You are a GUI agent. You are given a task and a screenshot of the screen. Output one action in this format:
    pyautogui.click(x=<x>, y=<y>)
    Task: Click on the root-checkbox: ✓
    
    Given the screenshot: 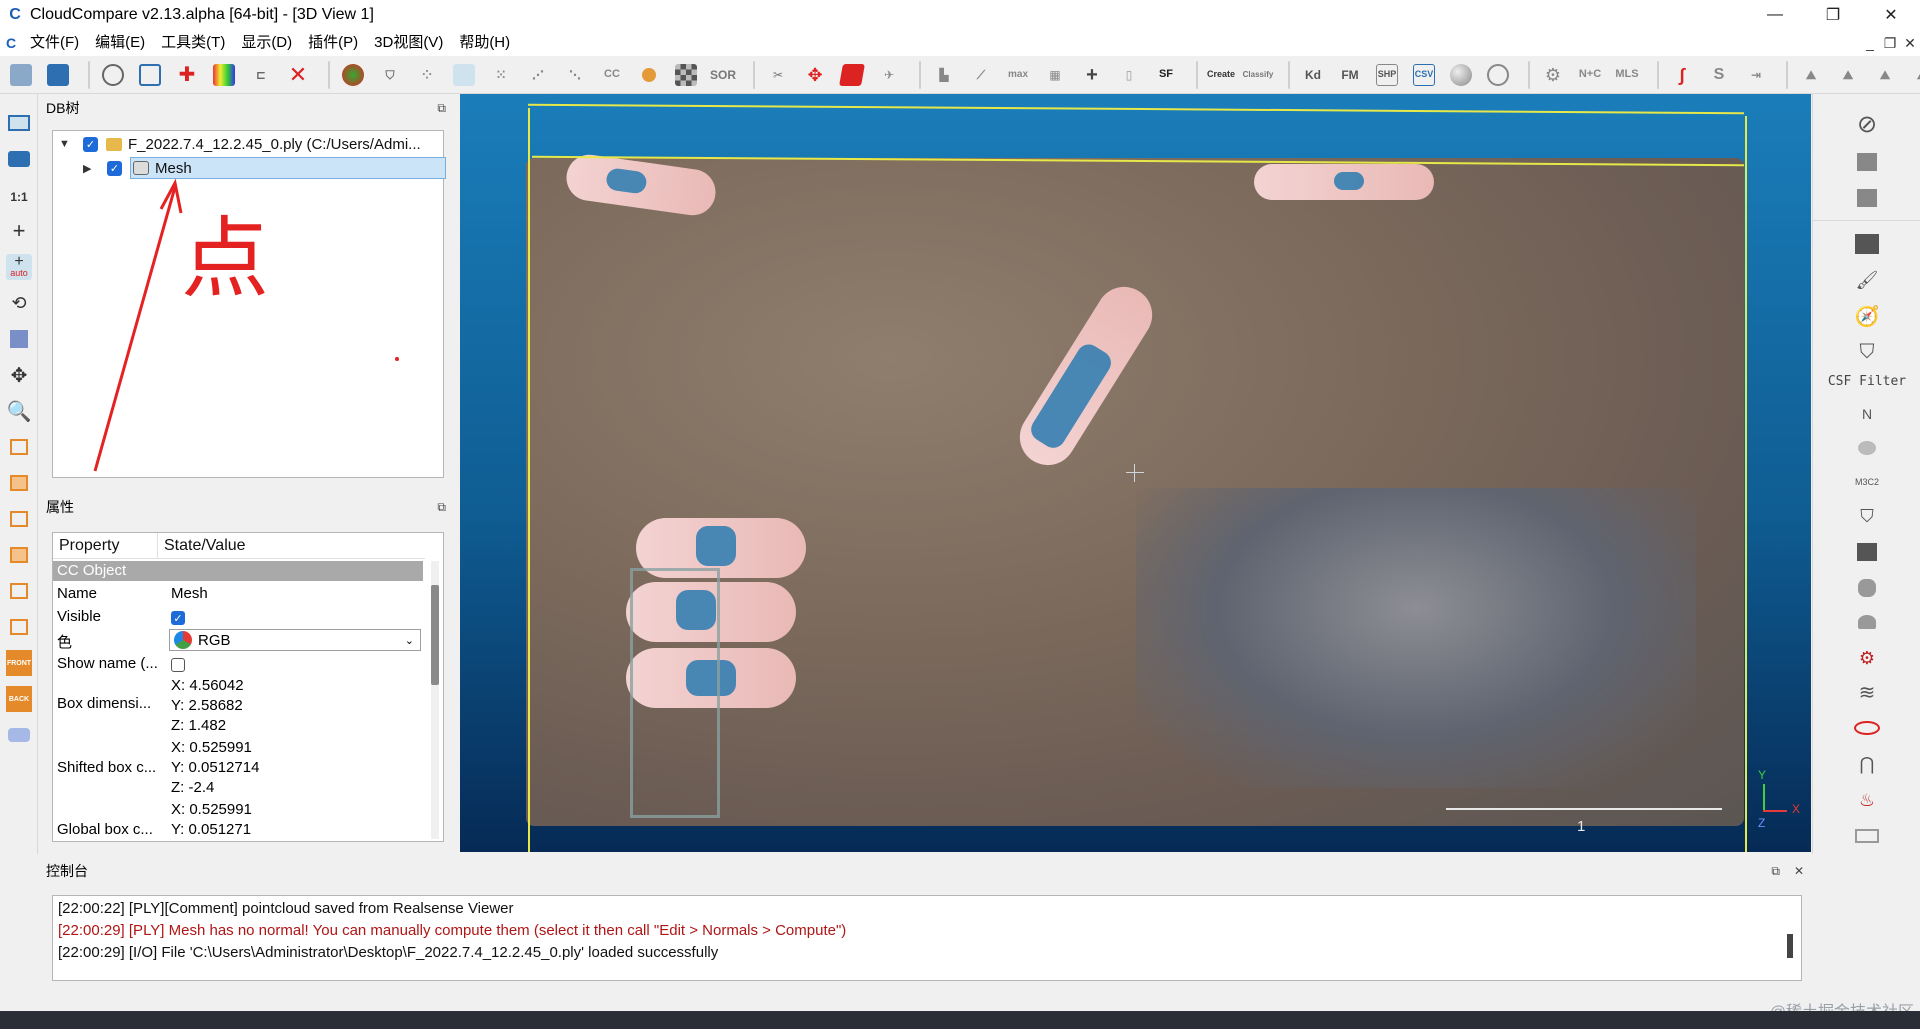 What is the action you would take?
    pyautogui.click(x=90, y=144)
    